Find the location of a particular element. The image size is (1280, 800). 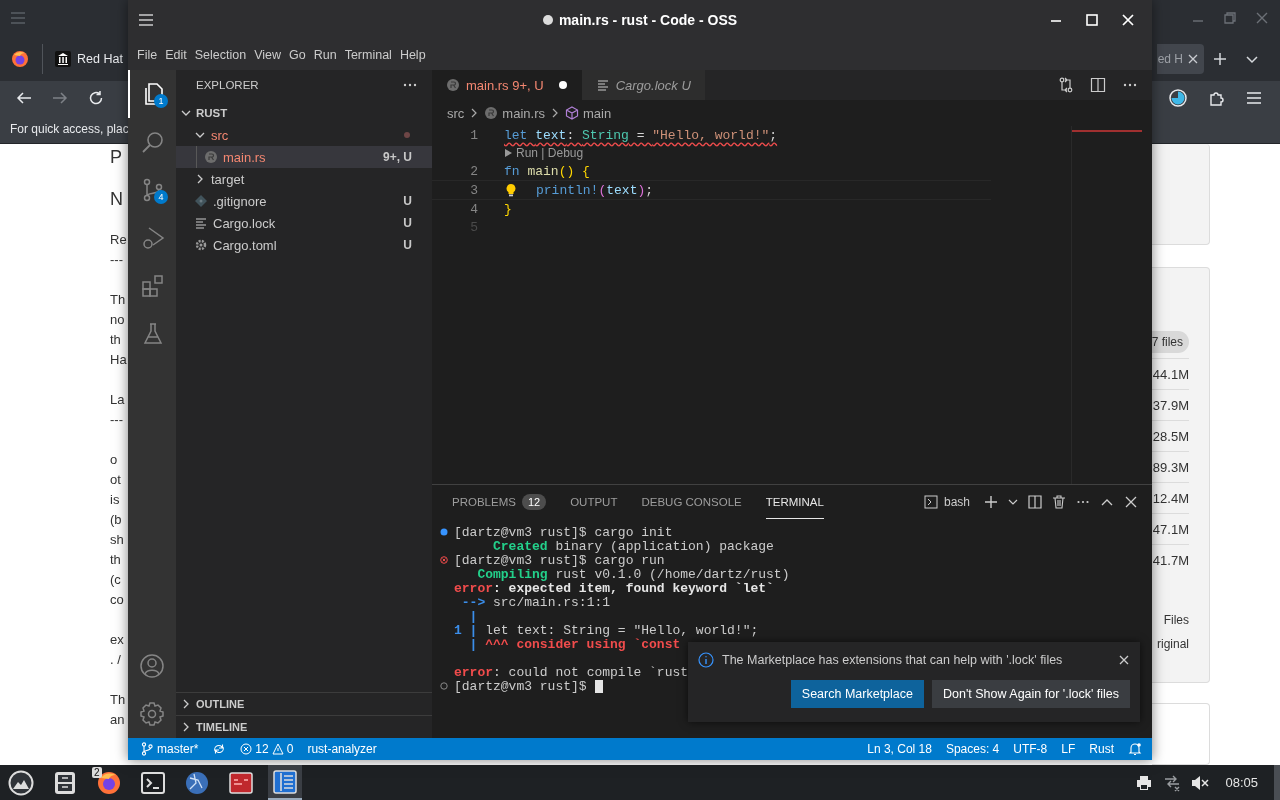

tree-item: target is located at coordinates (304, 179).